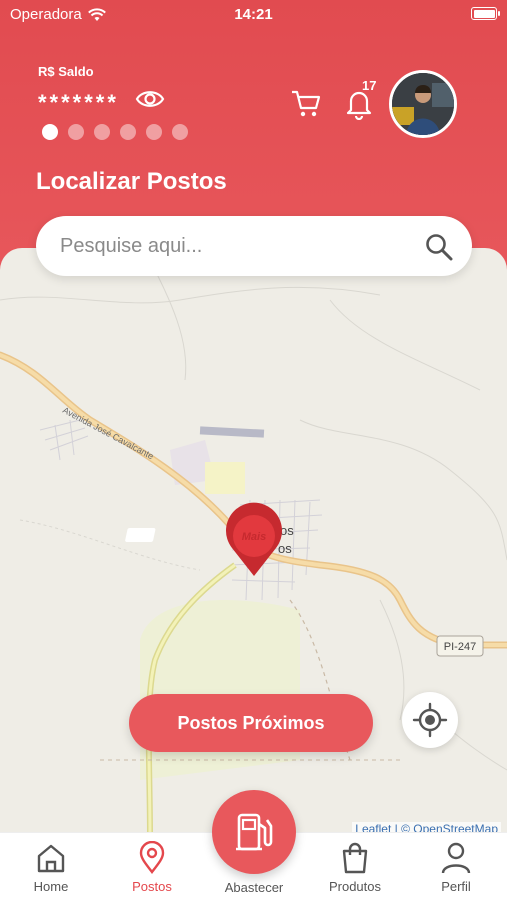  I want to click on tab-abastecer-label: Abastecer, so click(254, 887).